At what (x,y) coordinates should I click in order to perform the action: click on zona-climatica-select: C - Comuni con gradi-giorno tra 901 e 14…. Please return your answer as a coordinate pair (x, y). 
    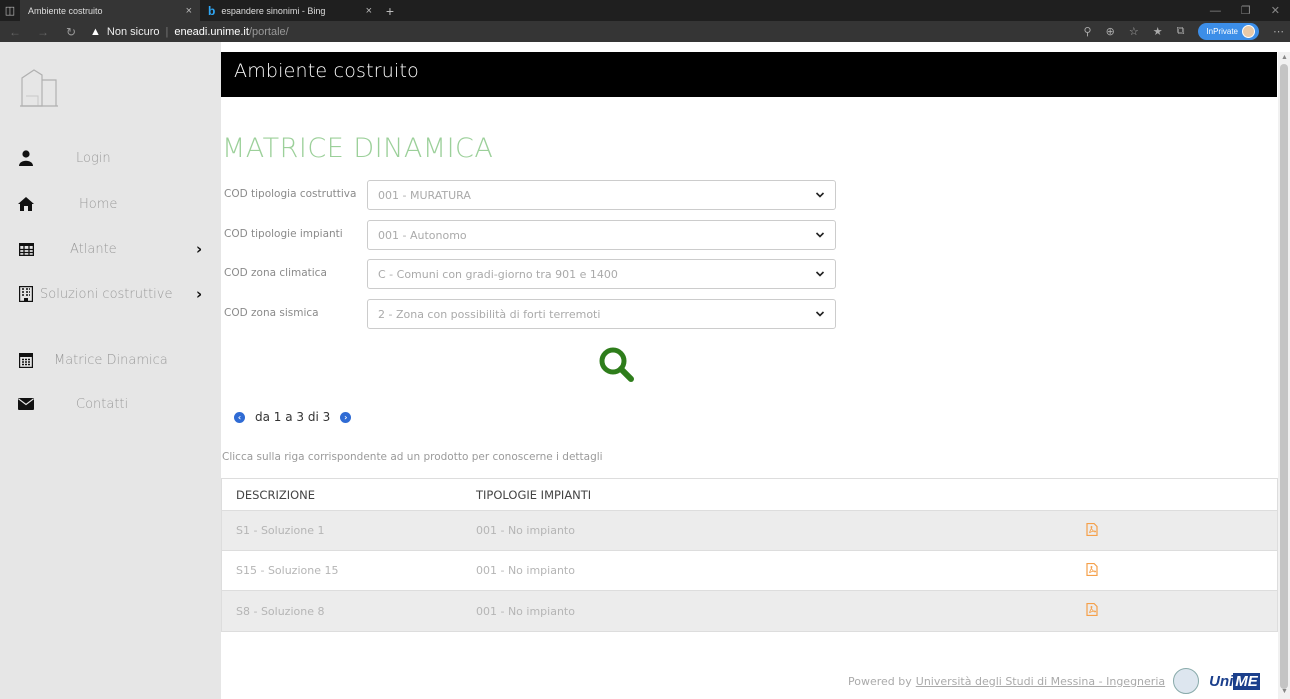
    Looking at the image, I should click on (601, 274).